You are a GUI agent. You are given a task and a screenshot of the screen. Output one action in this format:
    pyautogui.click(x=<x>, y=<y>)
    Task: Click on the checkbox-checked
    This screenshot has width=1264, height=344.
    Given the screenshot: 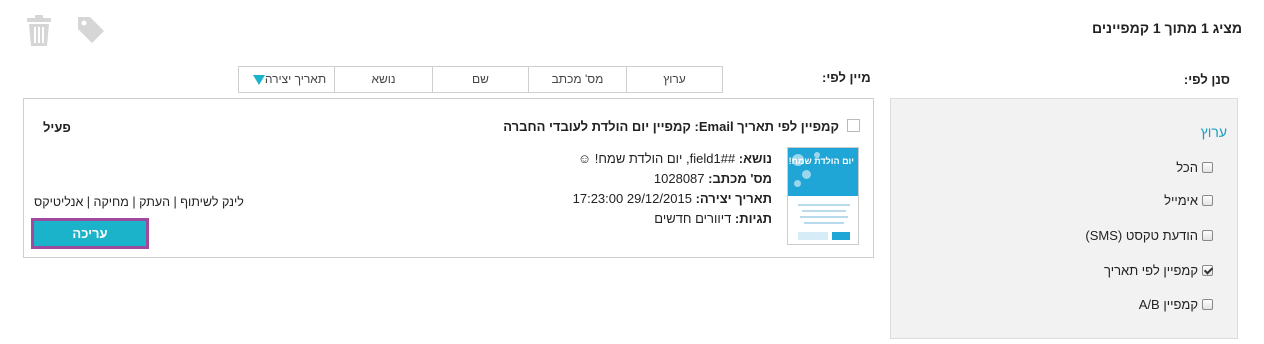 What is the action you would take?
    pyautogui.click(x=1207, y=270)
    